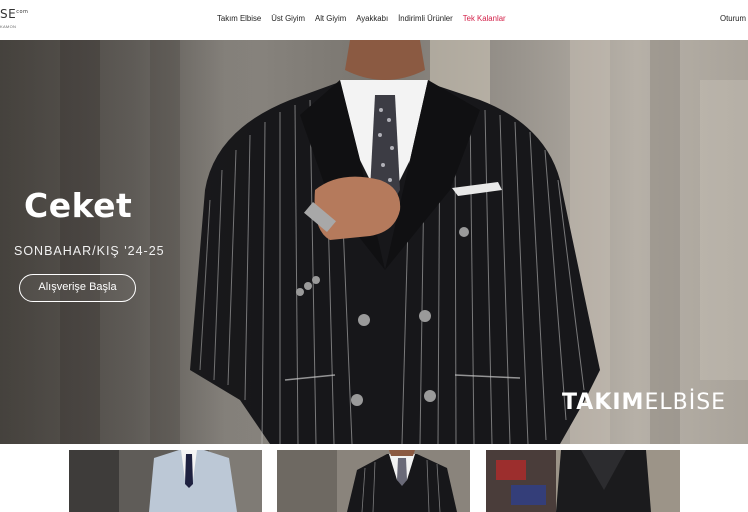  Describe the element at coordinates (733, 18) in the screenshot. I see `login-link: Oturum` at that location.